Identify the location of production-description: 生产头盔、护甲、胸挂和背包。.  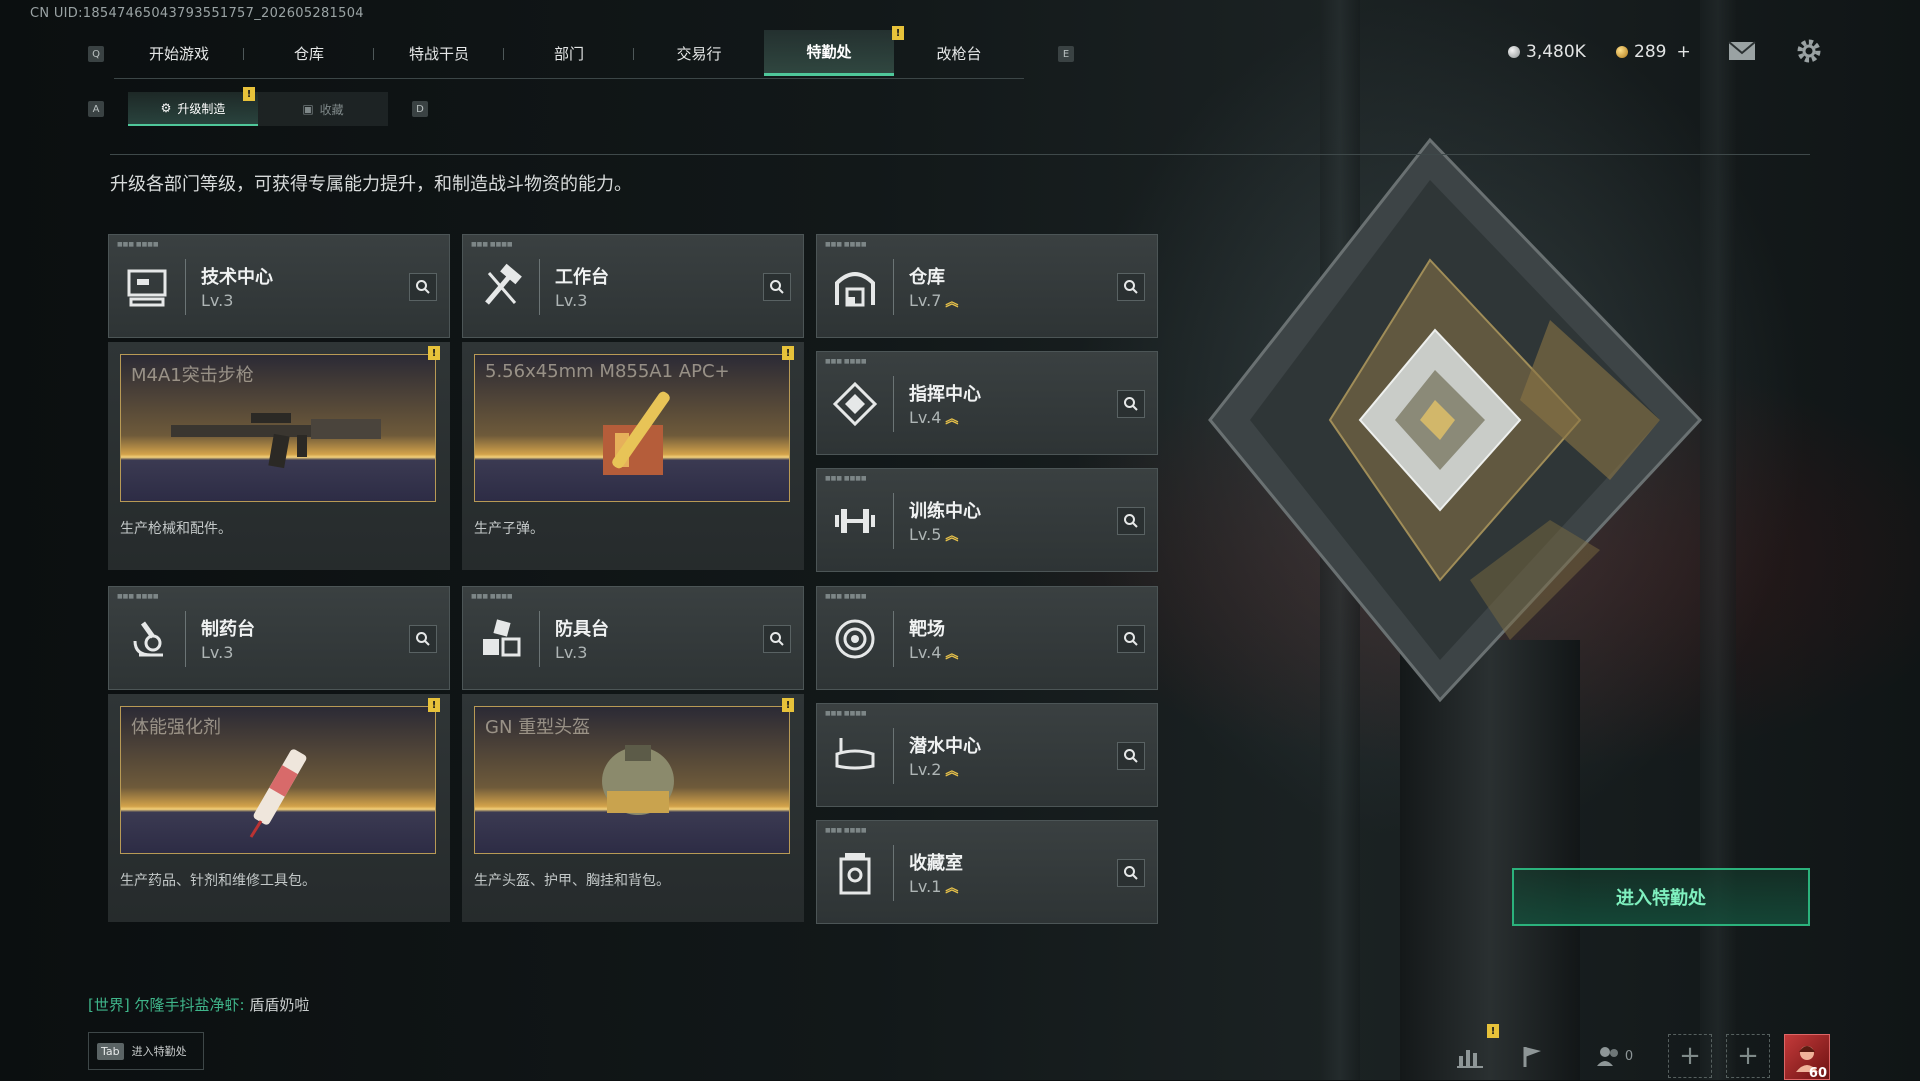
(572, 881).